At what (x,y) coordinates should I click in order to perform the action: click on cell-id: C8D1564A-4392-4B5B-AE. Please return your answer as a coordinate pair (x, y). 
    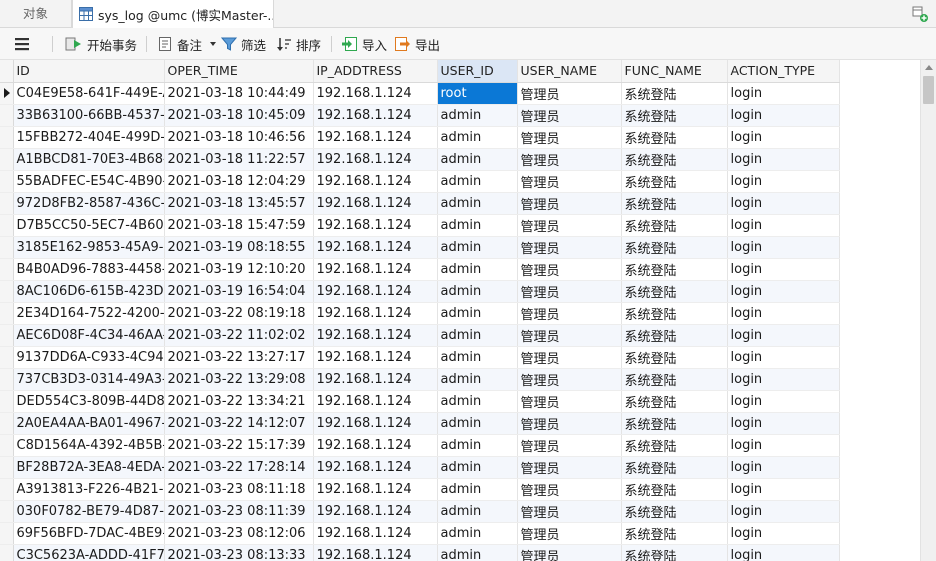
    Looking at the image, I should click on (89, 445).